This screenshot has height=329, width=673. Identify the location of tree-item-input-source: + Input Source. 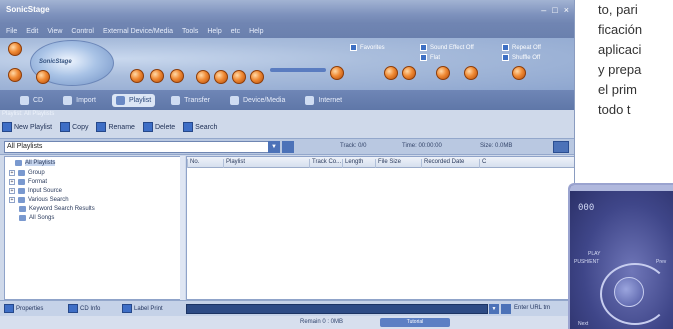
(35, 191).